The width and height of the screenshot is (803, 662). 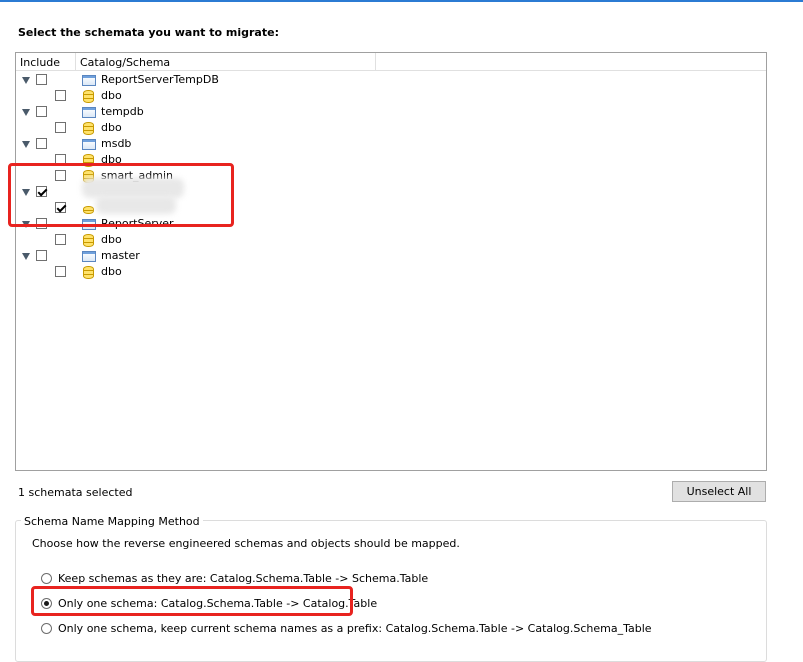 What do you see at coordinates (391, 112) in the screenshot?
I see `catalog-row: tempdb` at bounding box center [391, 112].